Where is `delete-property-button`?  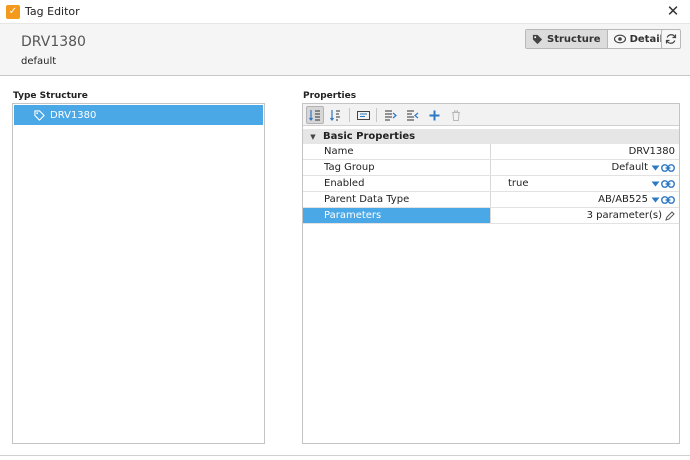 delete-property-button is located at coordinates (456, 115).